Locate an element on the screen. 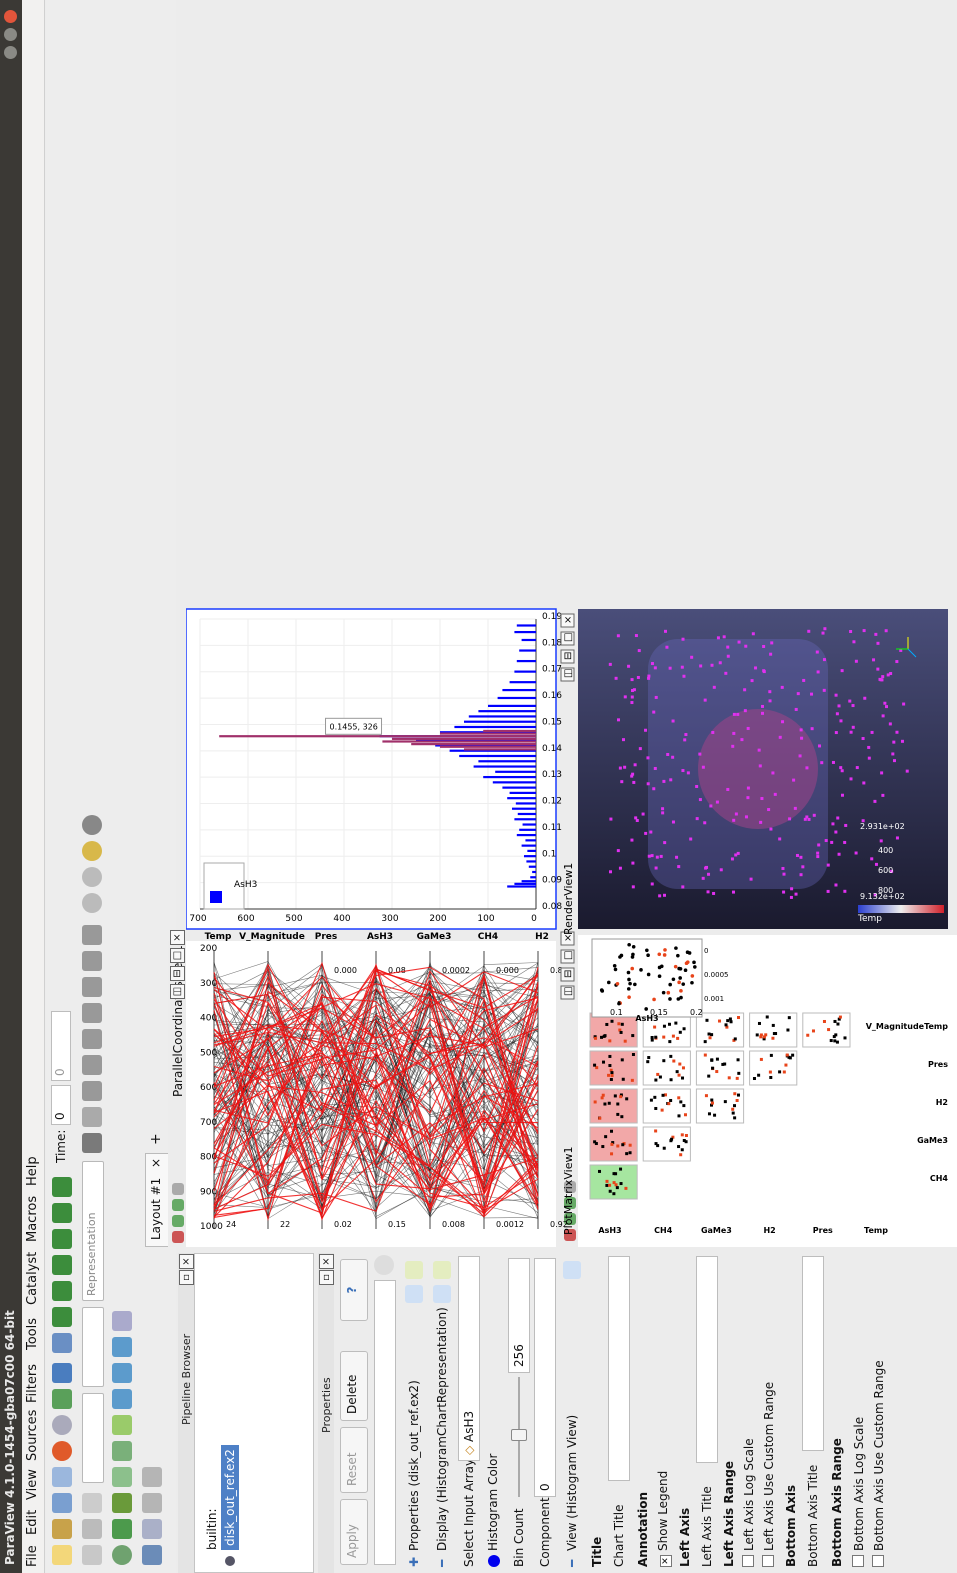 This screenshot has height=1573, width=957. clip-icon is located at coordinates (122, 1503).